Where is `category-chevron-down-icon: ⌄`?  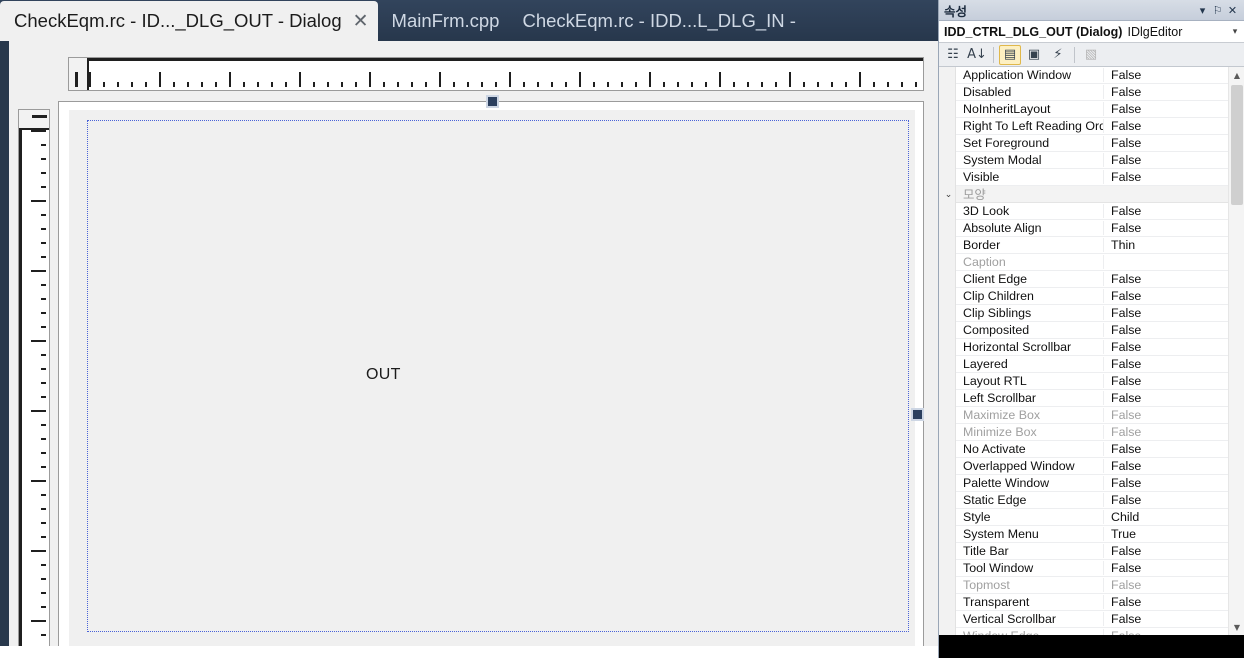 category-chevron-down-icon: ⌄ is located at coordinates (948, 194).